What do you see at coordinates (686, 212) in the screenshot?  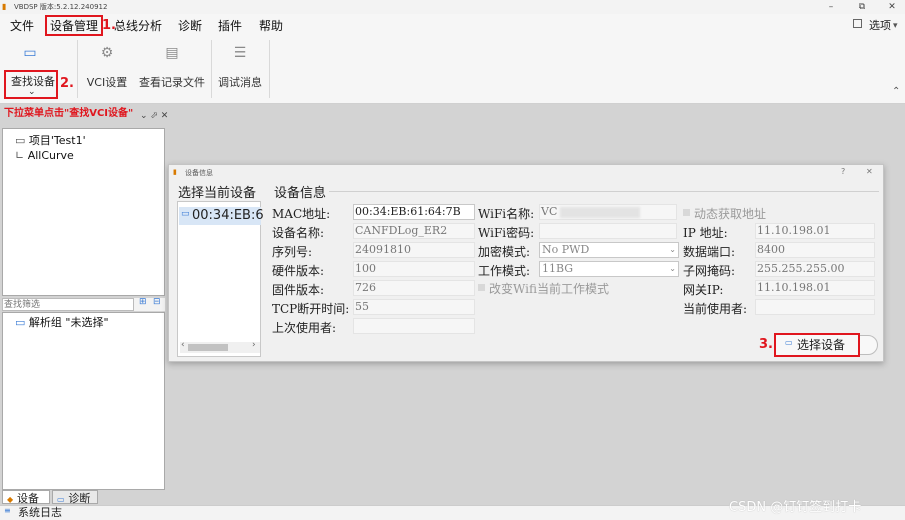 I see `dhcp-checkbox` at bounding box center [686, 212].